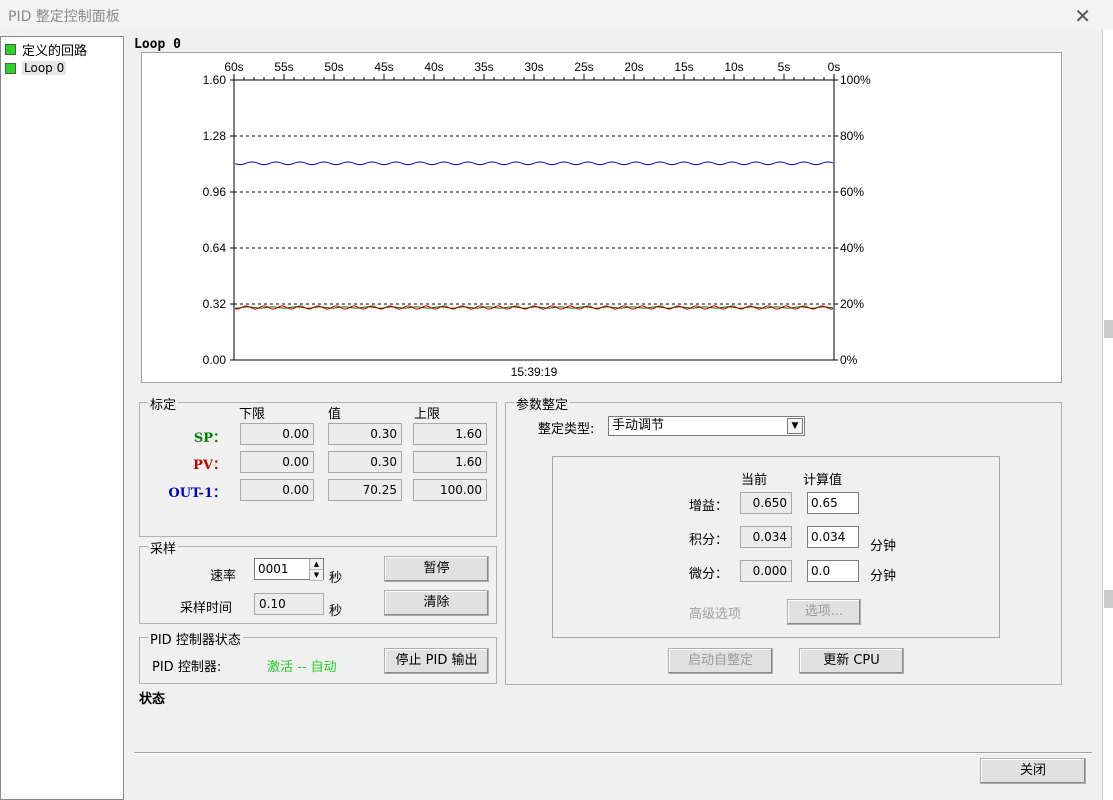 This screenshot has width=1113, height=800. Describe the element at coordinates (215, 136) in the screenshot. I see `y-tick-label: 1.28` at that location.